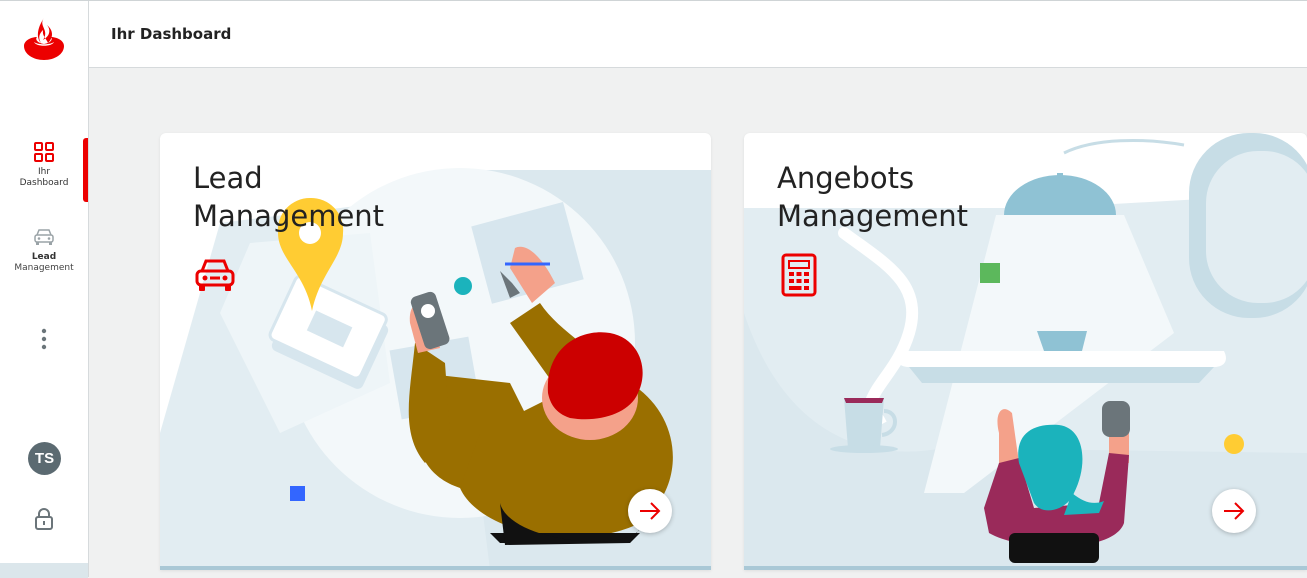  What do you see at coordinates (44, 172) in the screenshot?
I see `sidebar-item-label: Ihr` at bounding box center [44, 172].